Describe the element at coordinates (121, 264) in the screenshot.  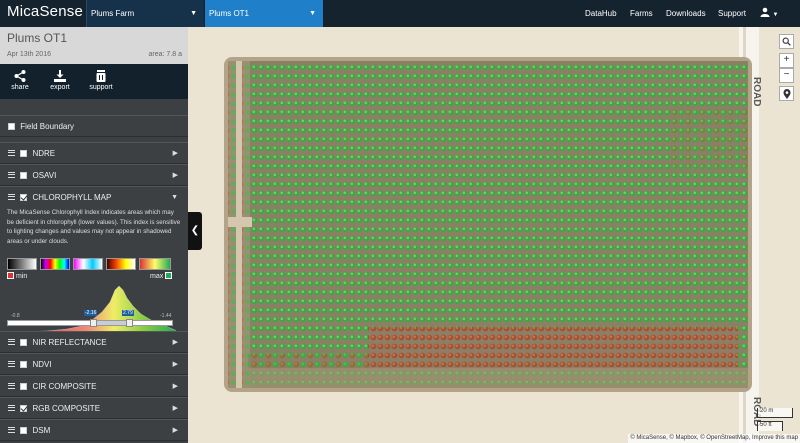
I see `ramp-swatch-heat` at that location.